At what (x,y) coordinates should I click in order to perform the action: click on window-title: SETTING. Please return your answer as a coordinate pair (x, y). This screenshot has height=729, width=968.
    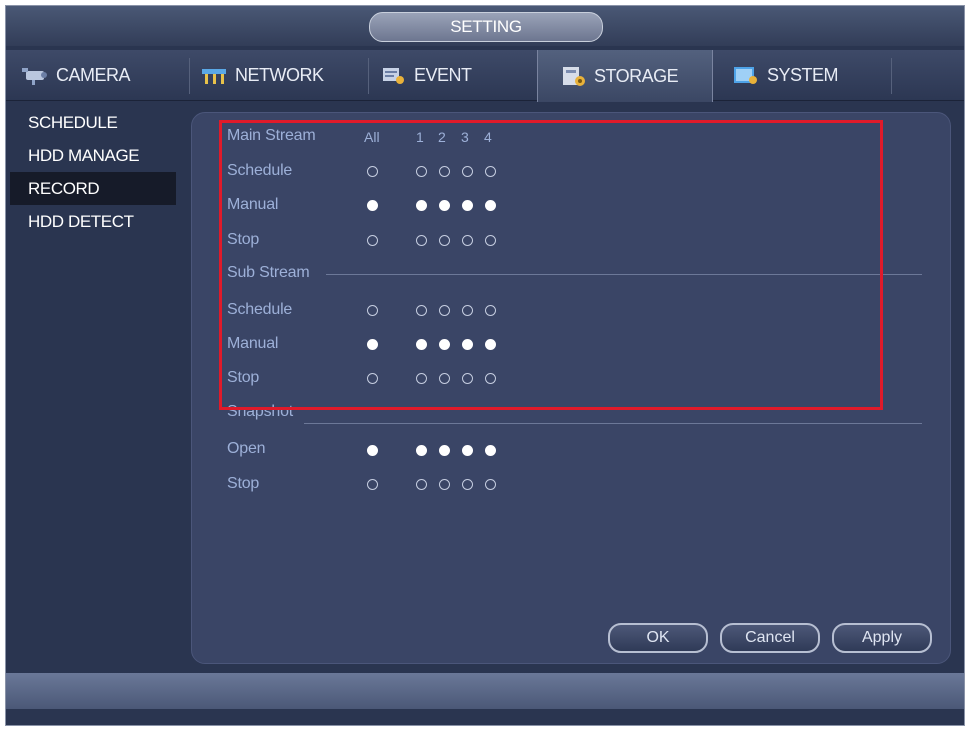
    Looking at the image, I should click on (486, 27).